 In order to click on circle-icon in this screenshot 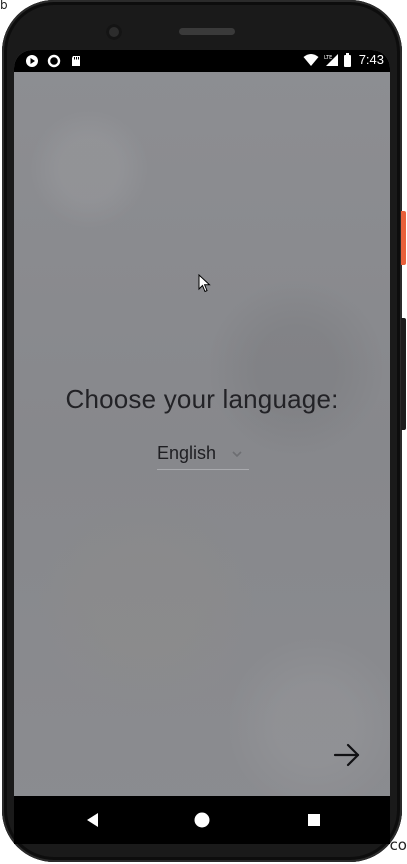, I will do `click(54, 61)`.